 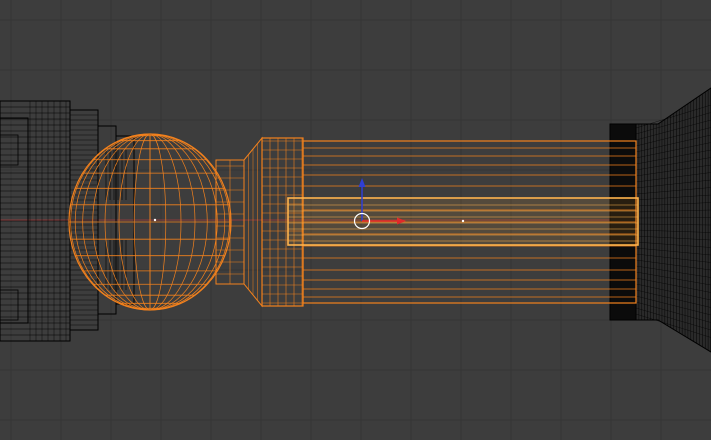 I want to click on median-dot-icon, so click(x=463, y=221).